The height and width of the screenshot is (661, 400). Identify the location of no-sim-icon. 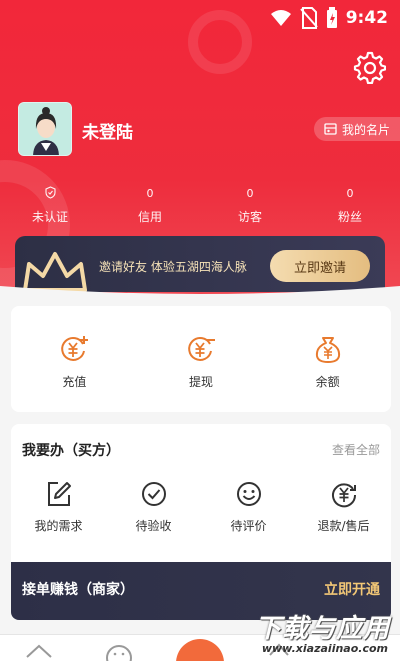
(309, 18).